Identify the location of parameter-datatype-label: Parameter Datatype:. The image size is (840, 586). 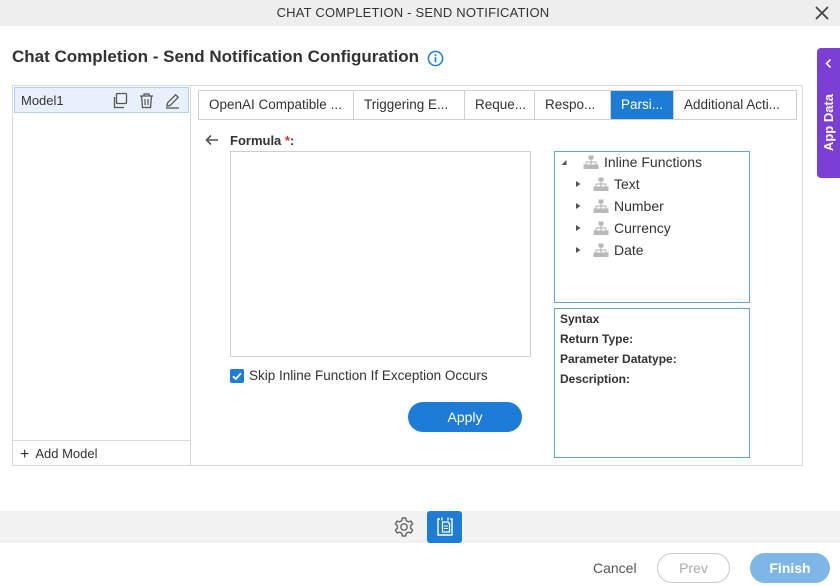
(618, 359).